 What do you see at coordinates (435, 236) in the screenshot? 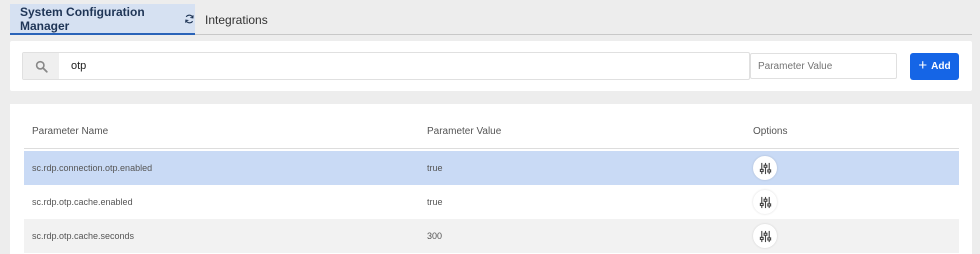
I see `parameter-value-cell: 300` at bounding box center [435, 236].